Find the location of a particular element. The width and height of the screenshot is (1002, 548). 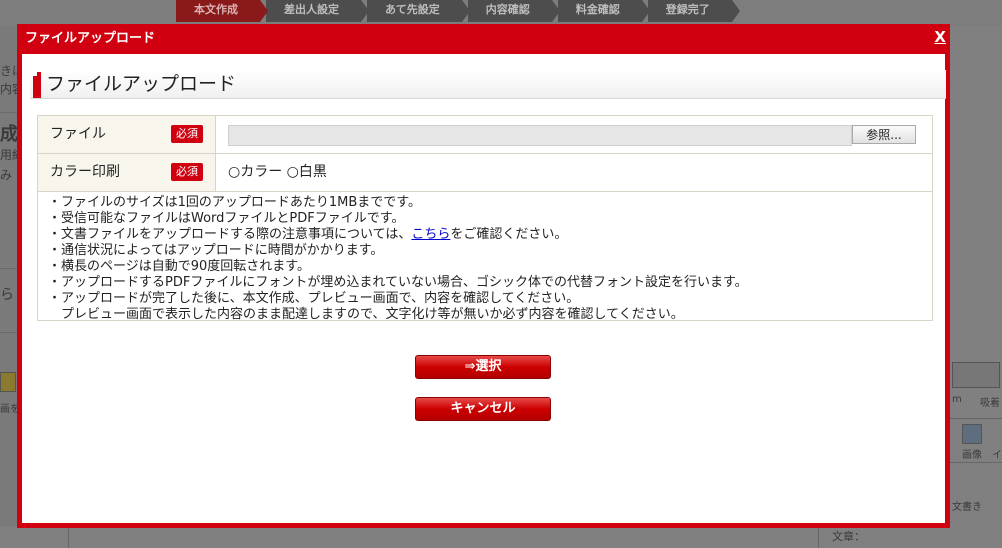

background-text: イ is located at coordinates (997, 455).